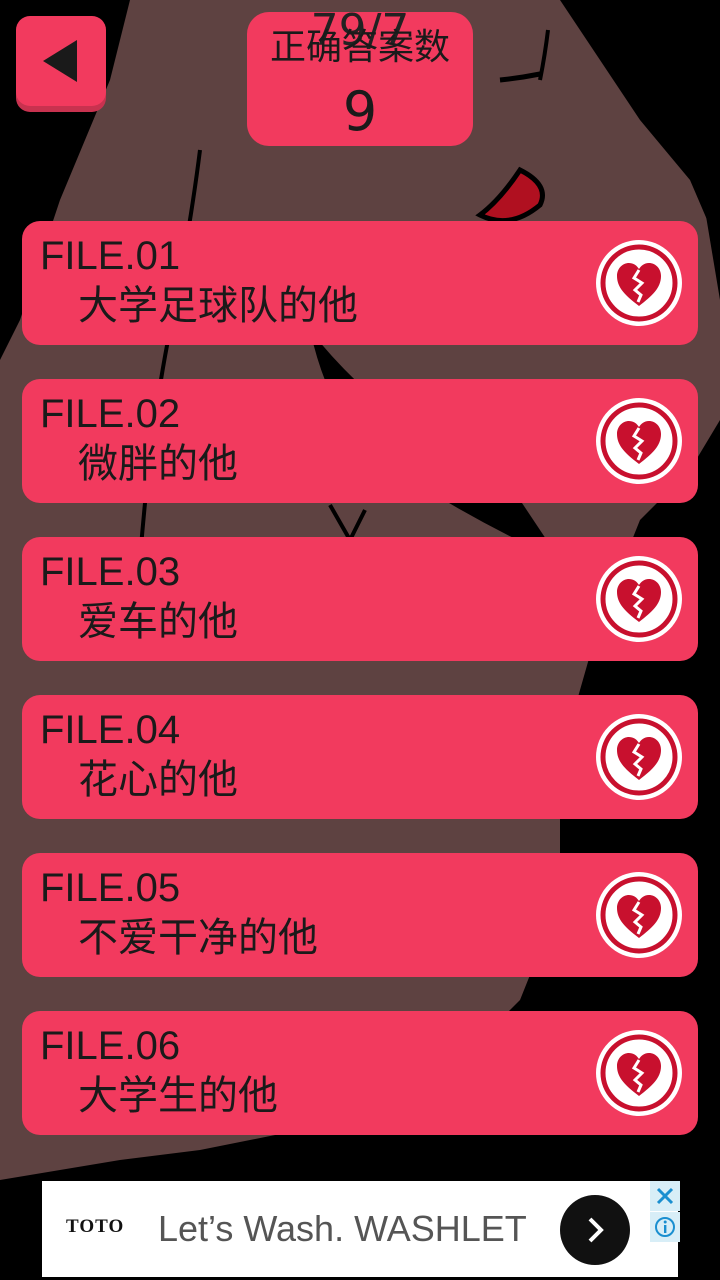 This screenshot has height=1280, width=720. I want to click on file-item-04: FILE.04 花心的他, so click(360, 757).